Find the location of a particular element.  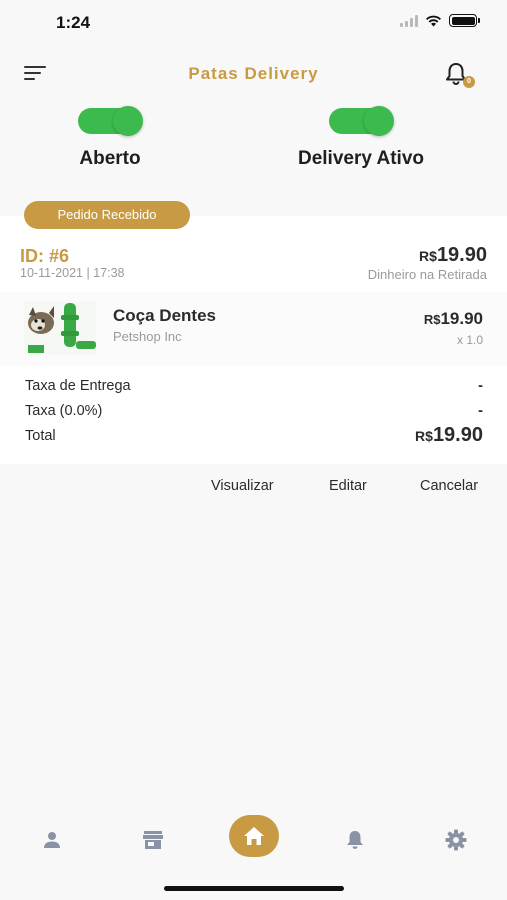

order-total: R$19.90 is located at coordinates (453, 255).